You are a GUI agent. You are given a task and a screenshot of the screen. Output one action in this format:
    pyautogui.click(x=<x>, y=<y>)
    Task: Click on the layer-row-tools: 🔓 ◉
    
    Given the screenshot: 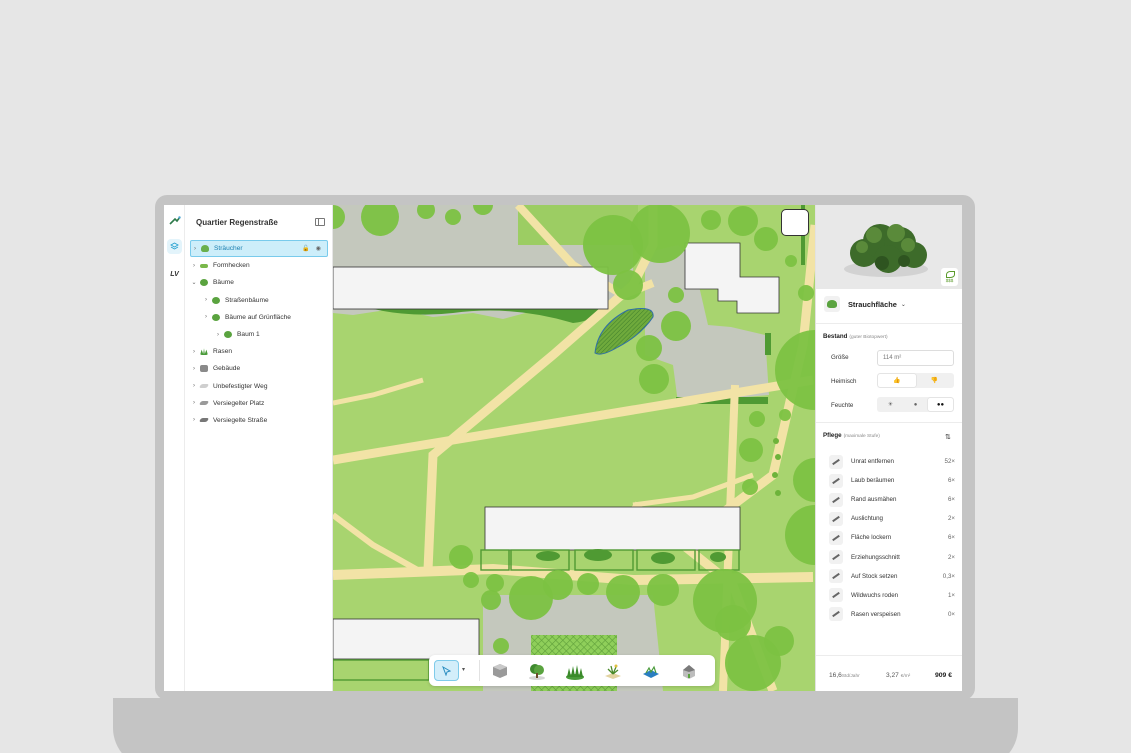 What is the action you would take?
    pyautogui.click(x=311, y=248)
    